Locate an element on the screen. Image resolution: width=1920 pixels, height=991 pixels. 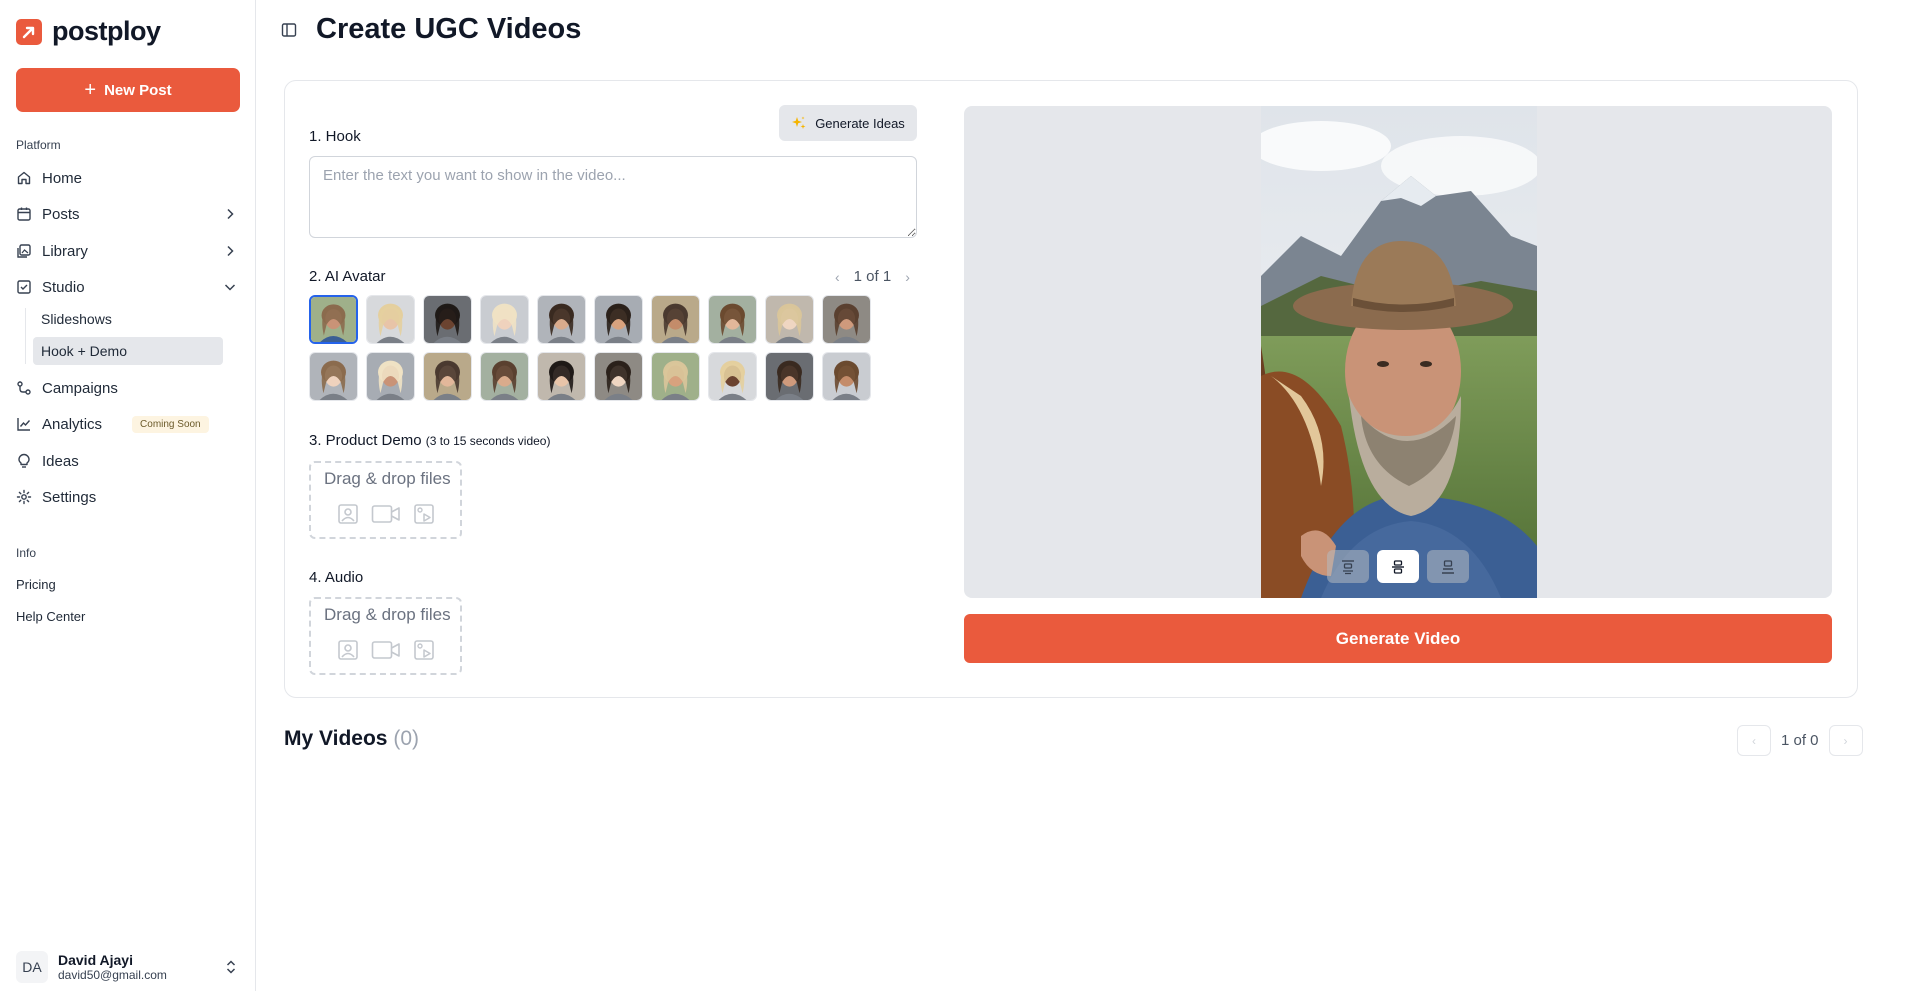
align-top-button is located at coordinates (1348, 566).